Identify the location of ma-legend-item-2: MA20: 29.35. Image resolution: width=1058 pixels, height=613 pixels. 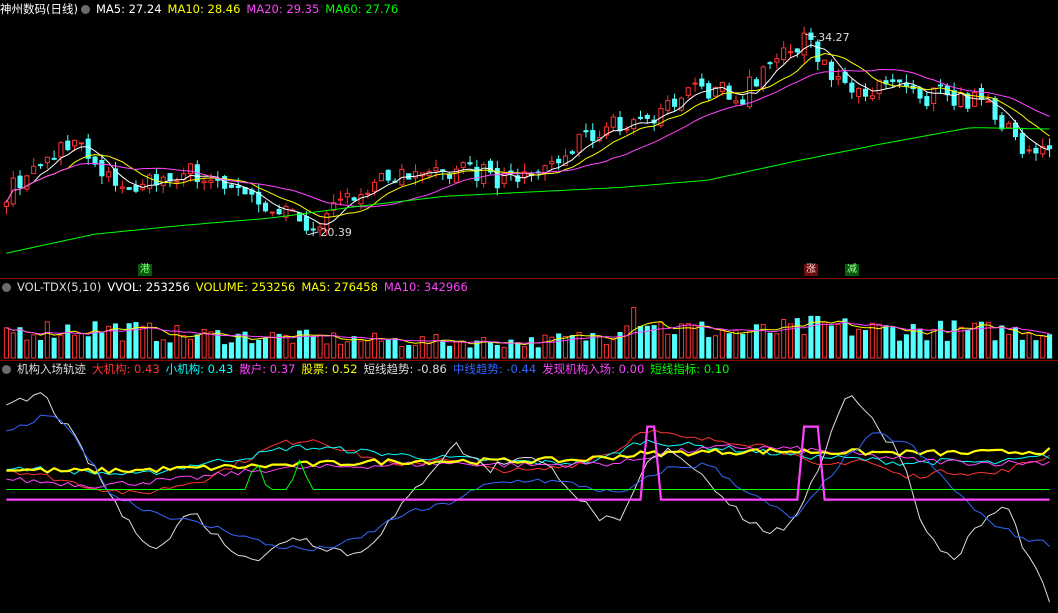
(283, 9).